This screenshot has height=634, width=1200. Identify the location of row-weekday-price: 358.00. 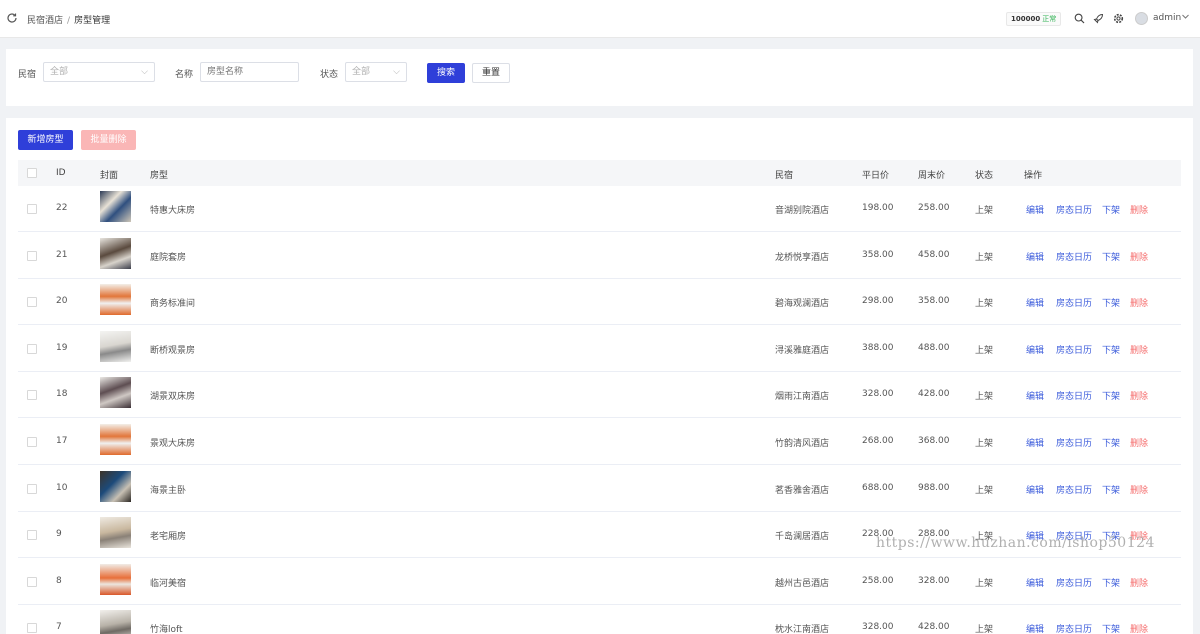
(878, 254).